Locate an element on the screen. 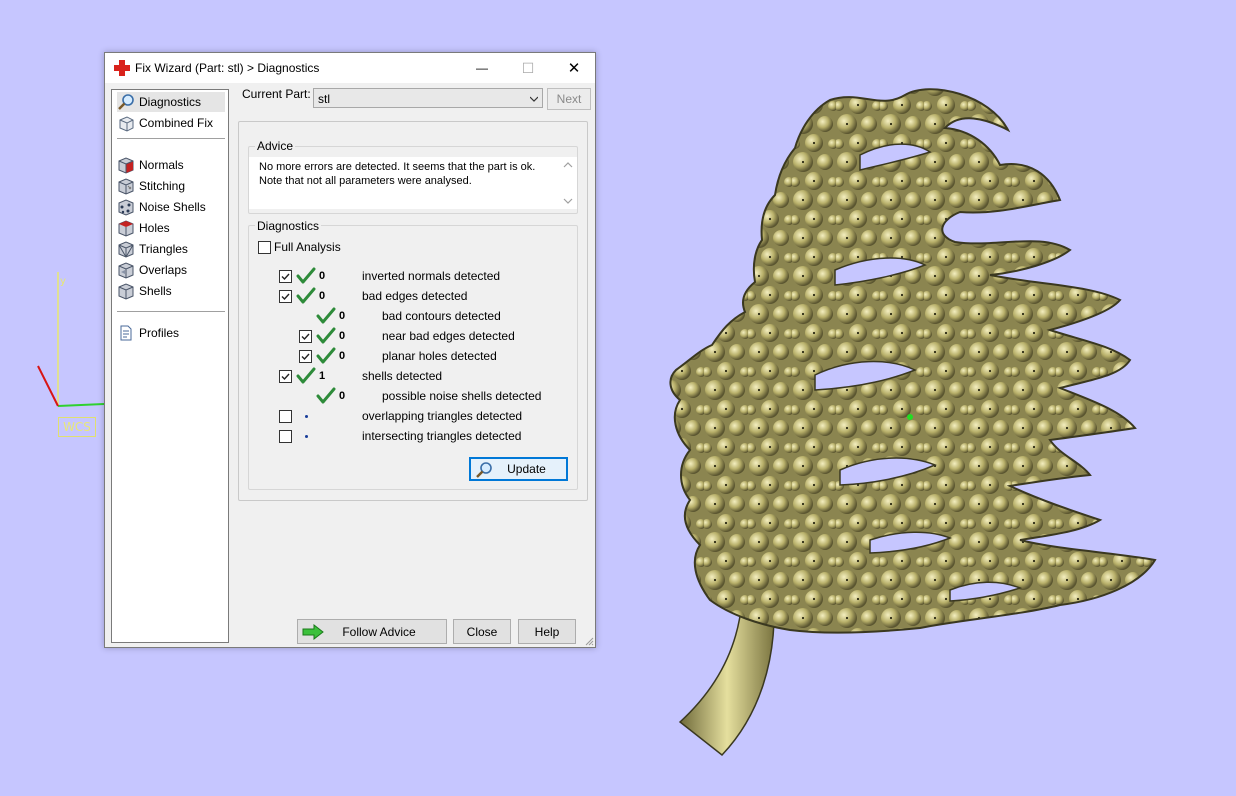 Image resolution: width=1236 pixels, height=796 pixels. sidebar-item-shells: Shells is located at coordinates (144, 291).